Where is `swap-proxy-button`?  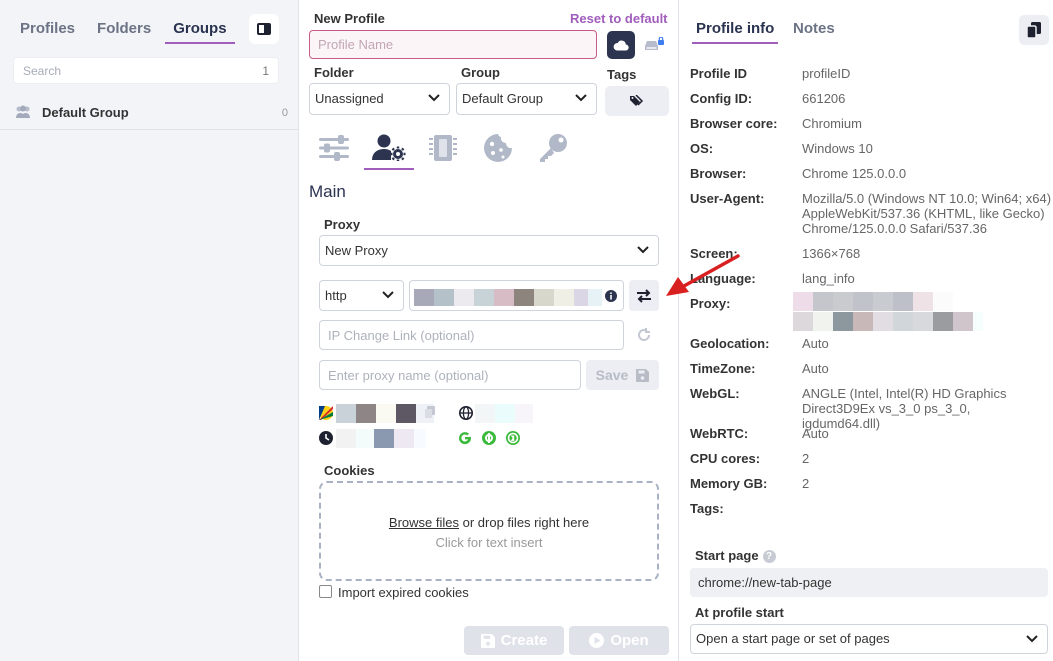 swap-proxy-button is located at coordinates (644, 295).